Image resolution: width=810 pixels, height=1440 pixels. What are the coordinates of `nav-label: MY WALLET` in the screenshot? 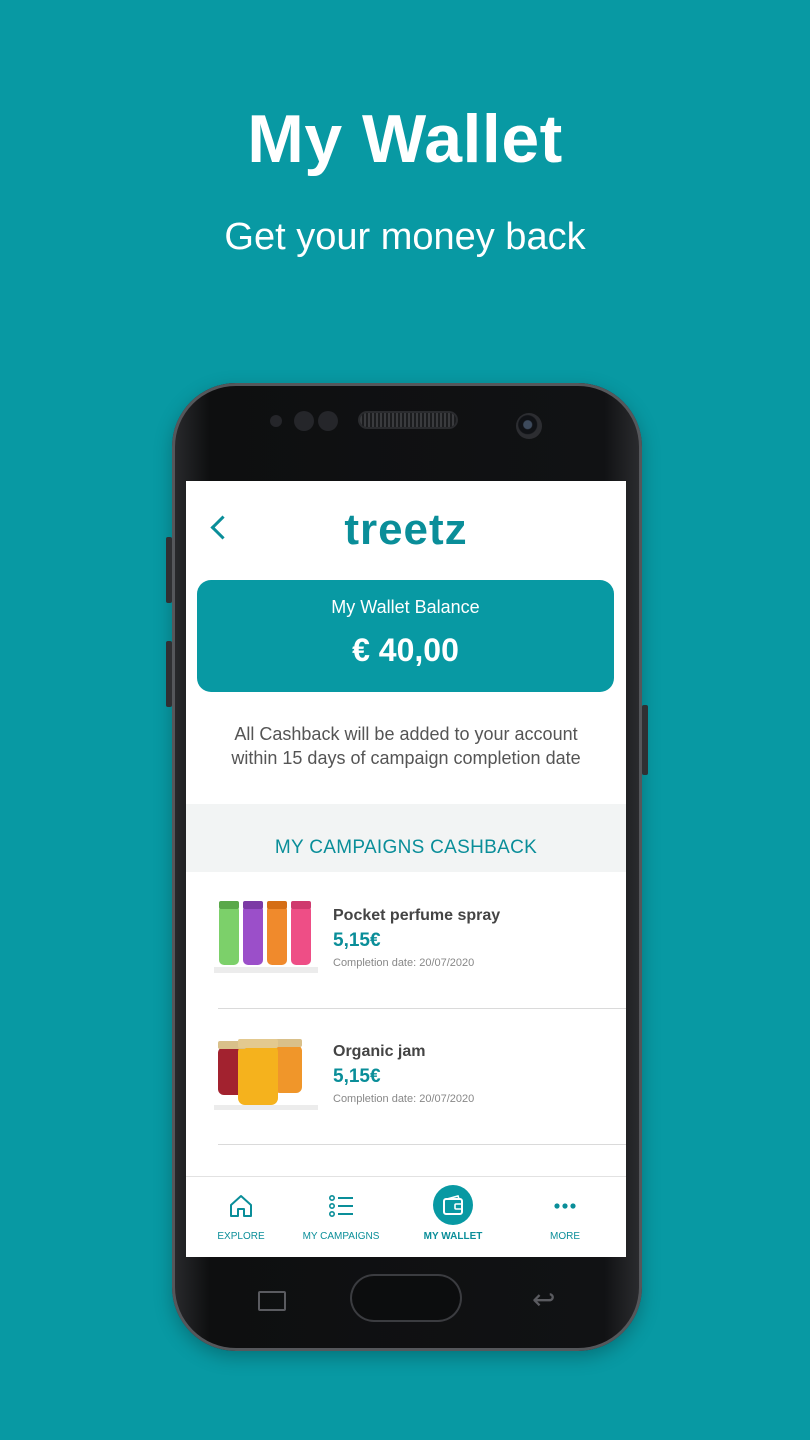 It's located at (453, 1236).